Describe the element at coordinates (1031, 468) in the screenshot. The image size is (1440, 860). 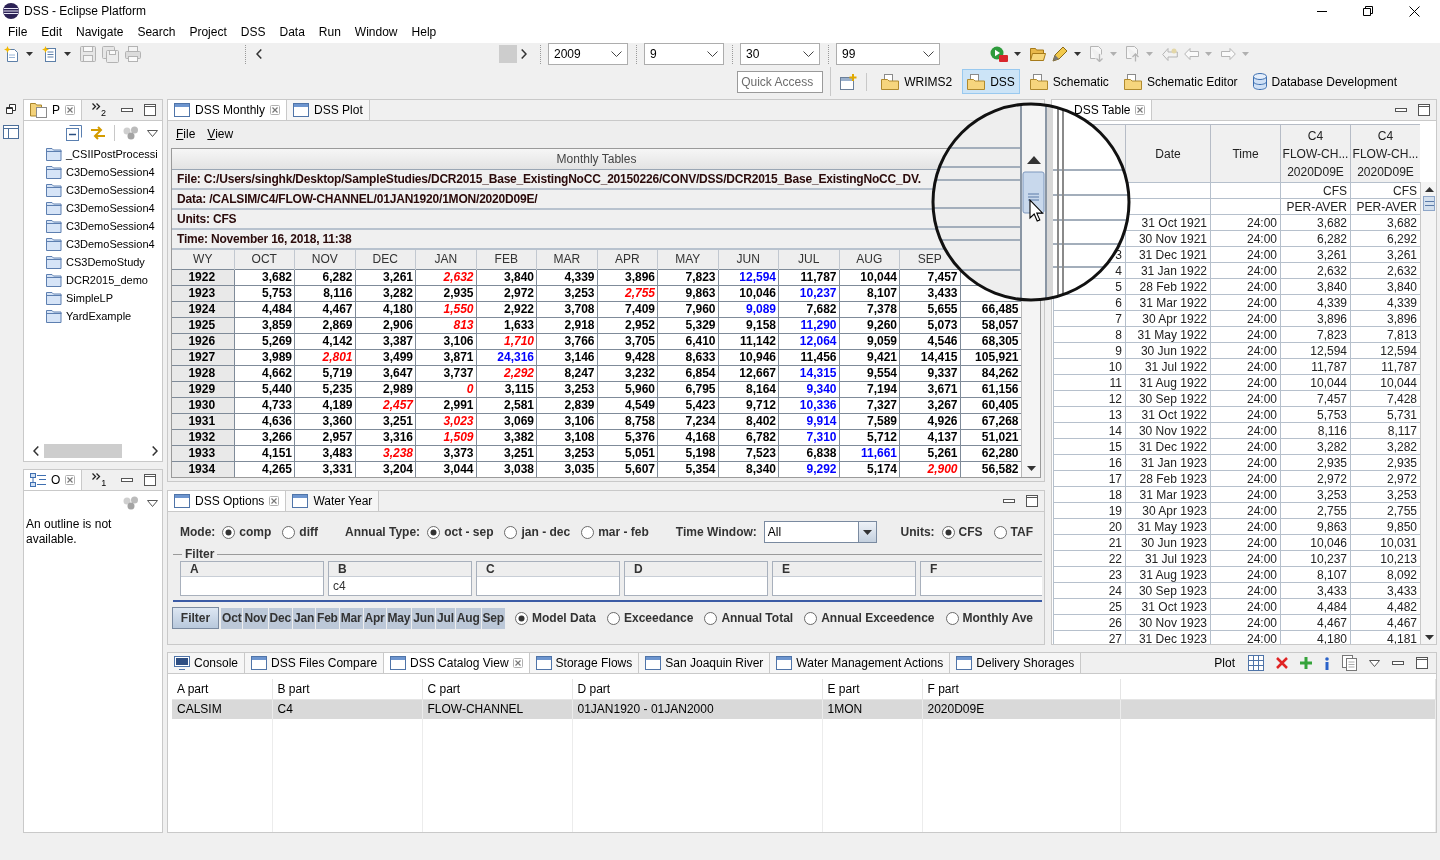
I see `arrow-down-icon` at that location.